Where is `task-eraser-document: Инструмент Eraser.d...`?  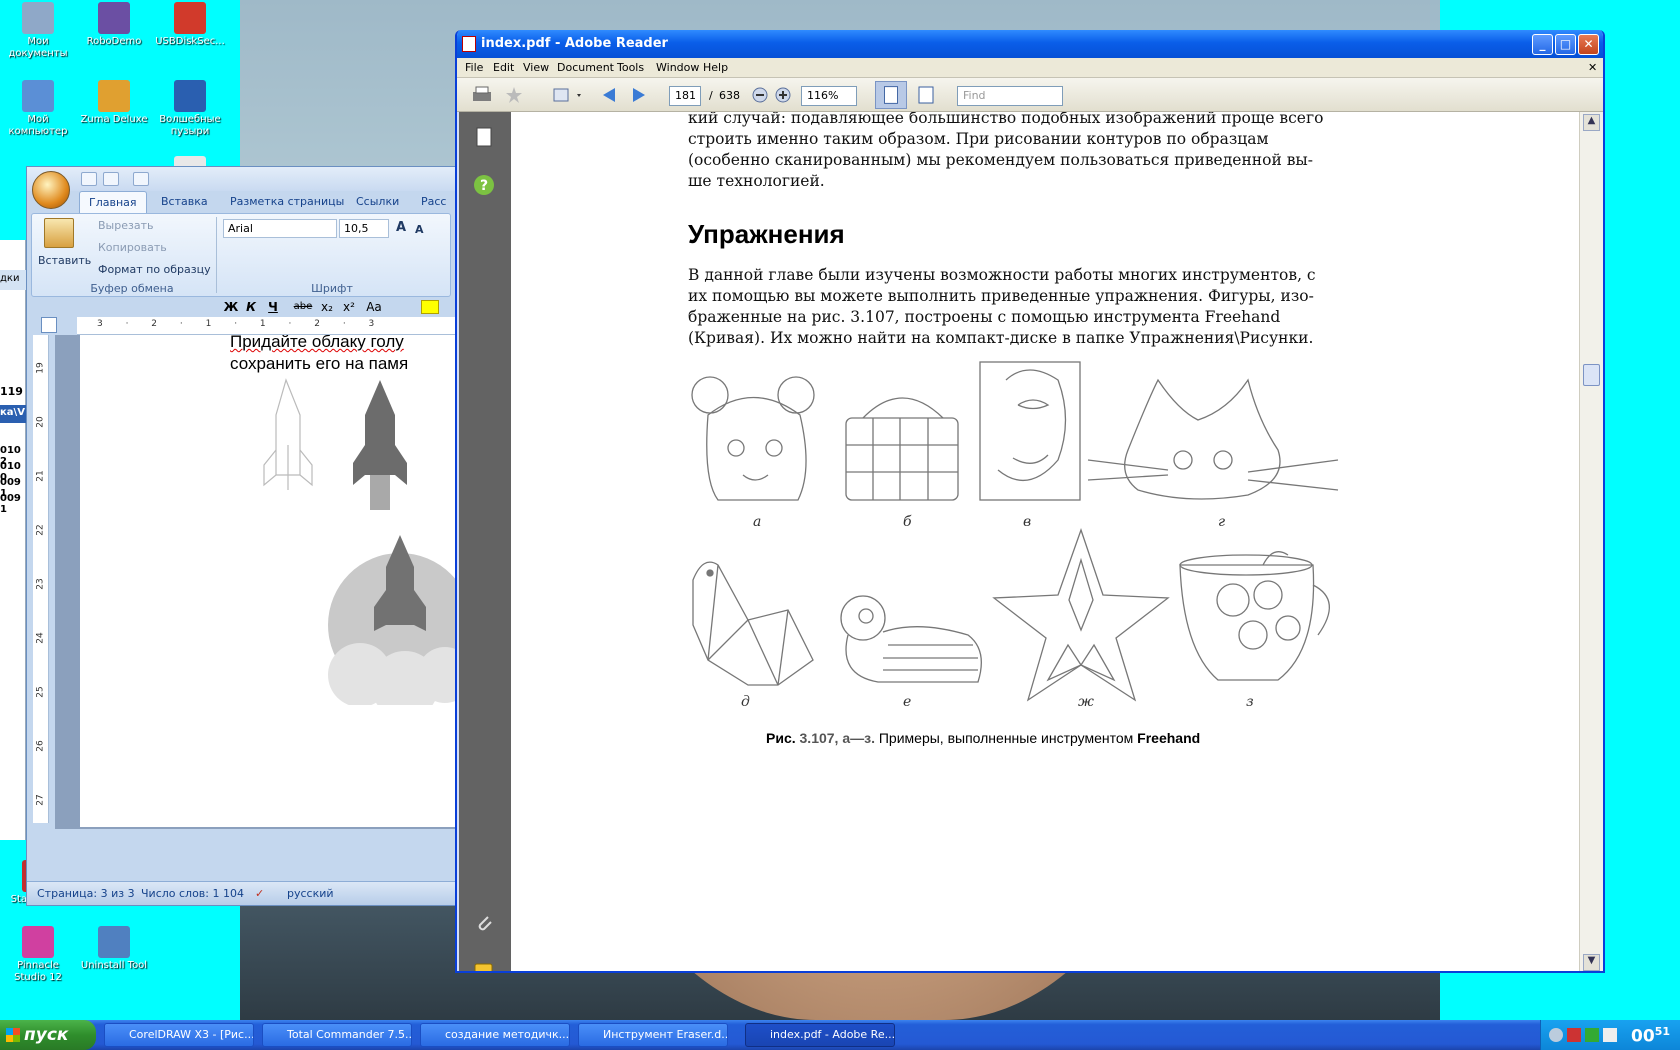 task-eraser-document: Инструмент Eraser.d... is located at coordinates (653, 1035).